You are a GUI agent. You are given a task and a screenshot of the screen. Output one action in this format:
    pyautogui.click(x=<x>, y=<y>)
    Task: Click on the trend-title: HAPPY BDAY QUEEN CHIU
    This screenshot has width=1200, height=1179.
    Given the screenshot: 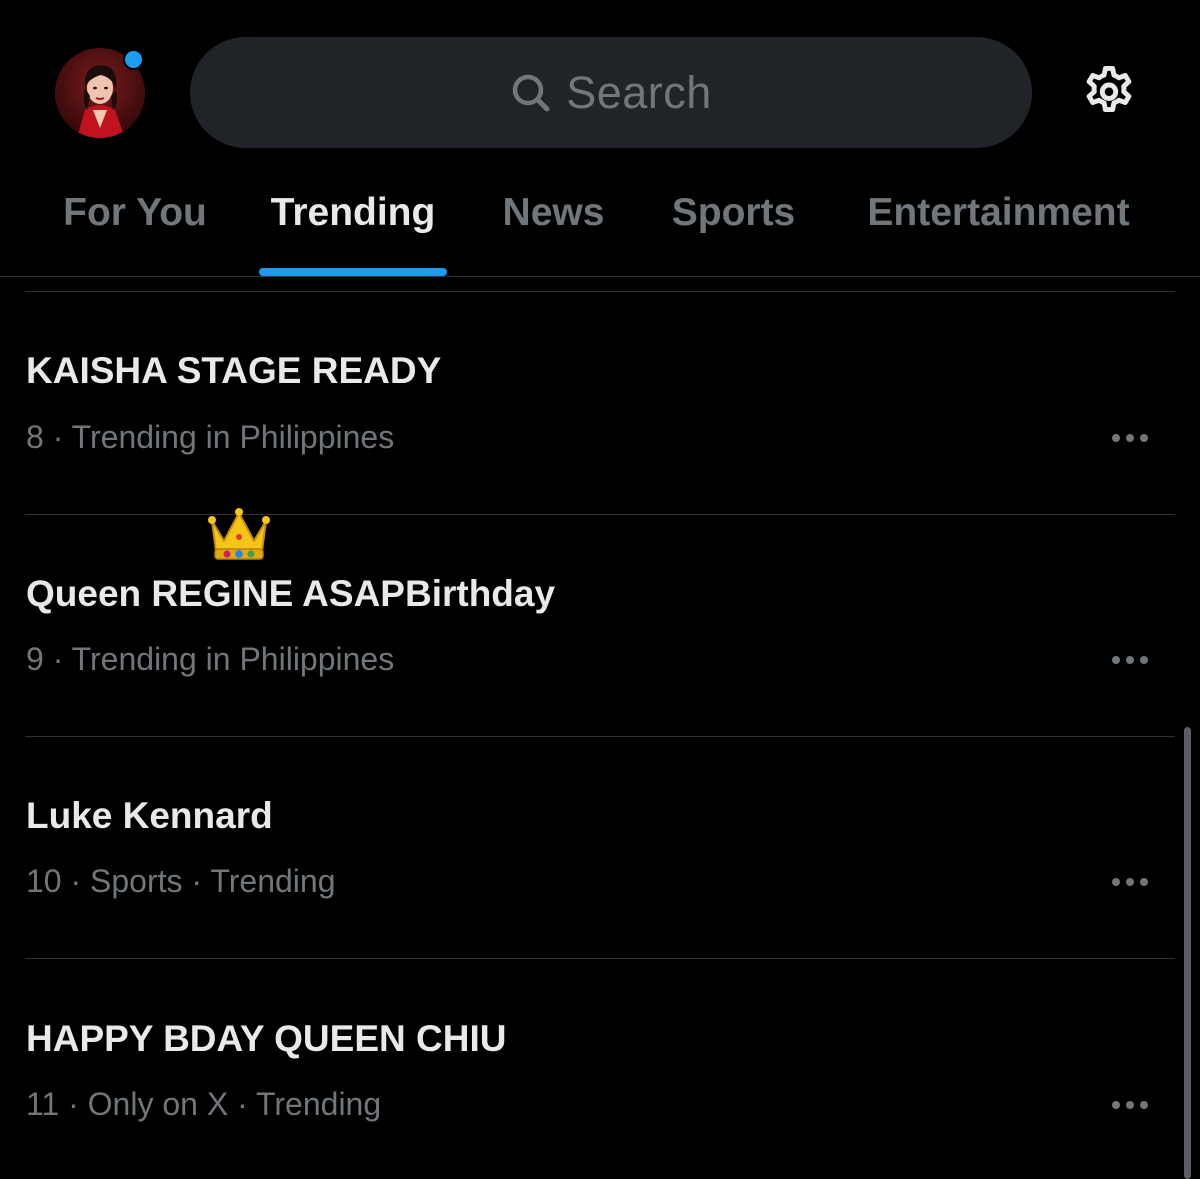 What is the action you would take?
    pyautogui.click(x=266, y=1038)
    